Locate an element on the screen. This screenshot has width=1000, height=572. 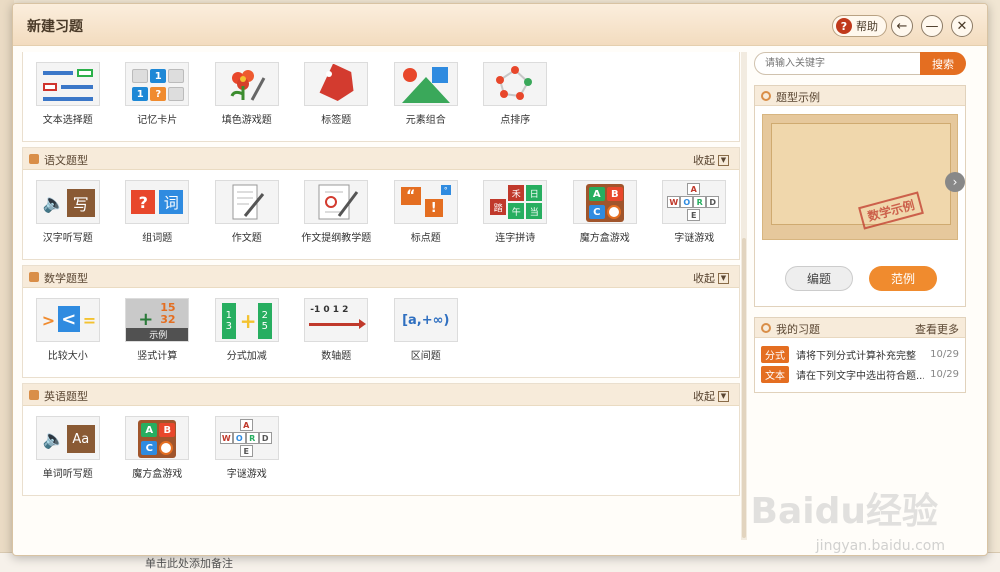
item-interval: [a,+∞) 区间题 is located at coordinates (426, 334).